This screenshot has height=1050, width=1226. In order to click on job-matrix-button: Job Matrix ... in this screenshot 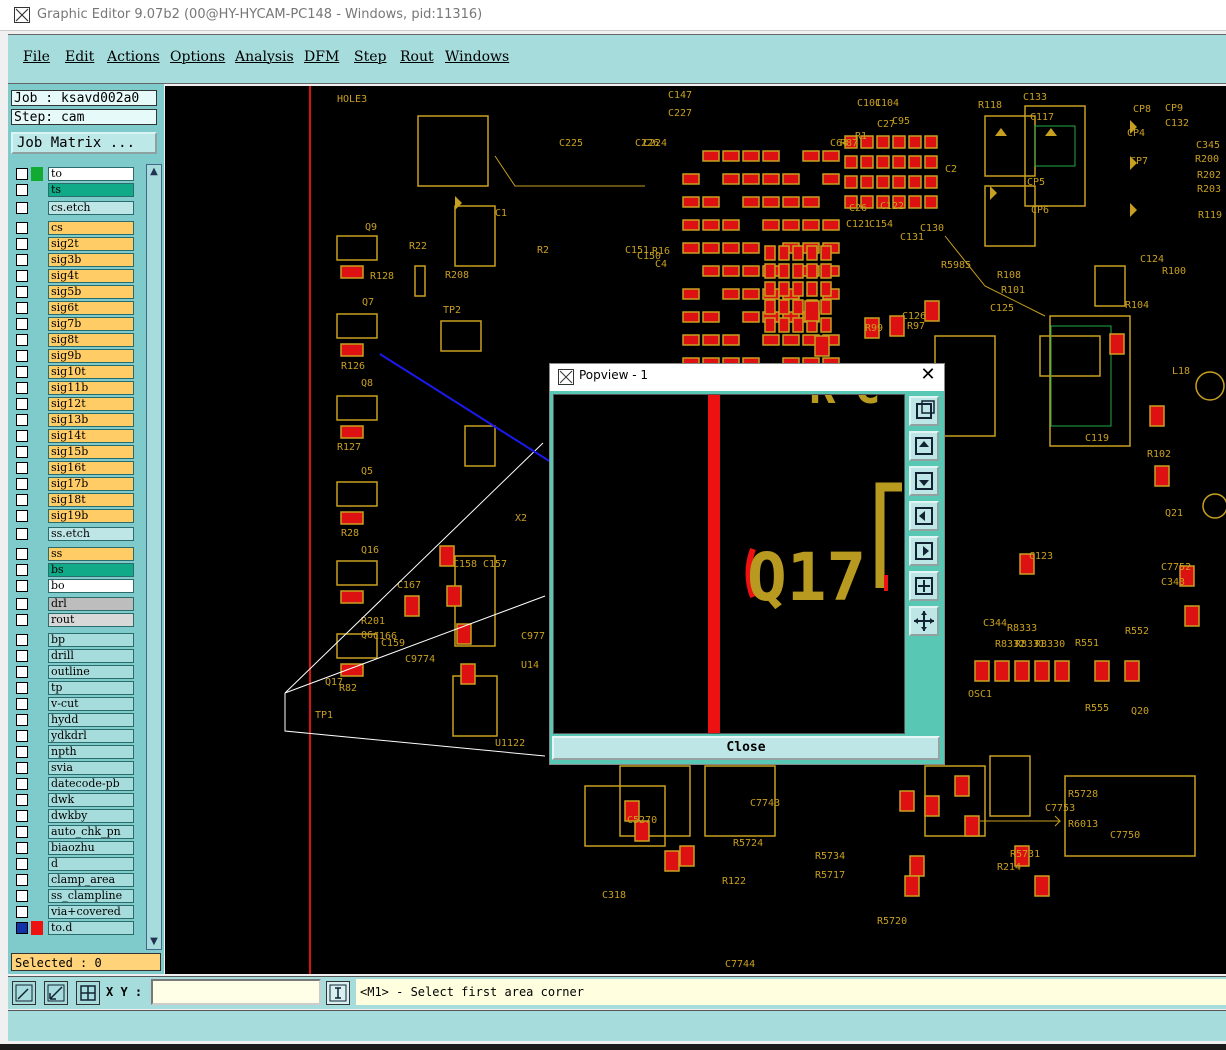, I will do `click(84, 143)`.